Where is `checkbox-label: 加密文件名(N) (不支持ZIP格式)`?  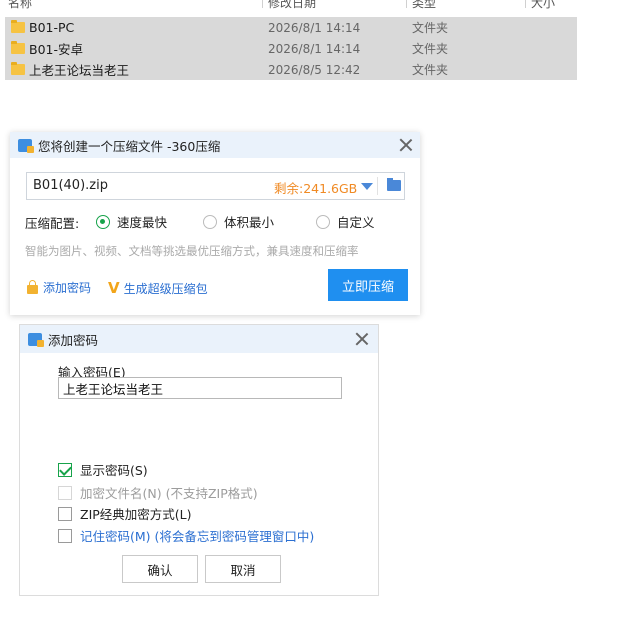 checkbox-label: 加密文件名(N) (不支持ZIP格式) is located at coordinates (169, 493).